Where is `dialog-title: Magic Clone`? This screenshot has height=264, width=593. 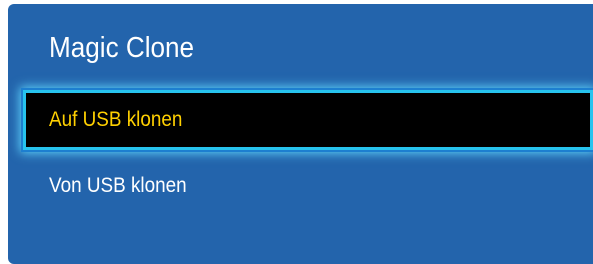 dialog-title: Magic Clone is located at coordinates (122, 48).